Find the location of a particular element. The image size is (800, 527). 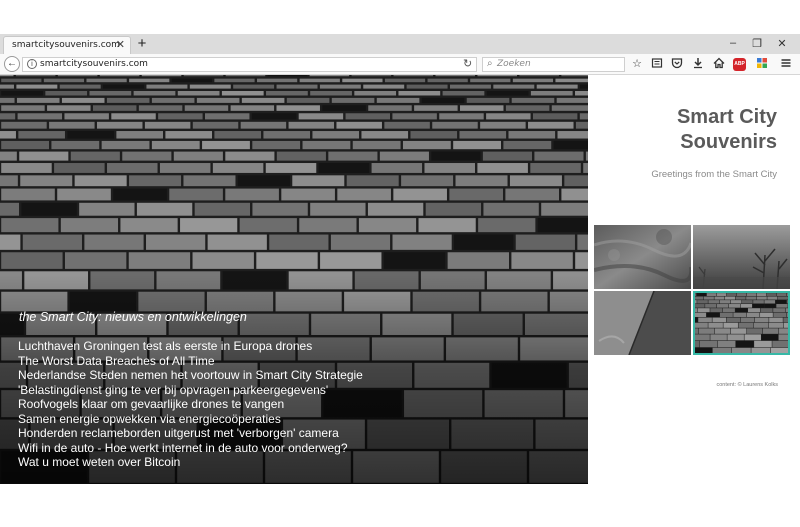

site-title: Smart City Souvenirs is located at coordinates (687, 130).